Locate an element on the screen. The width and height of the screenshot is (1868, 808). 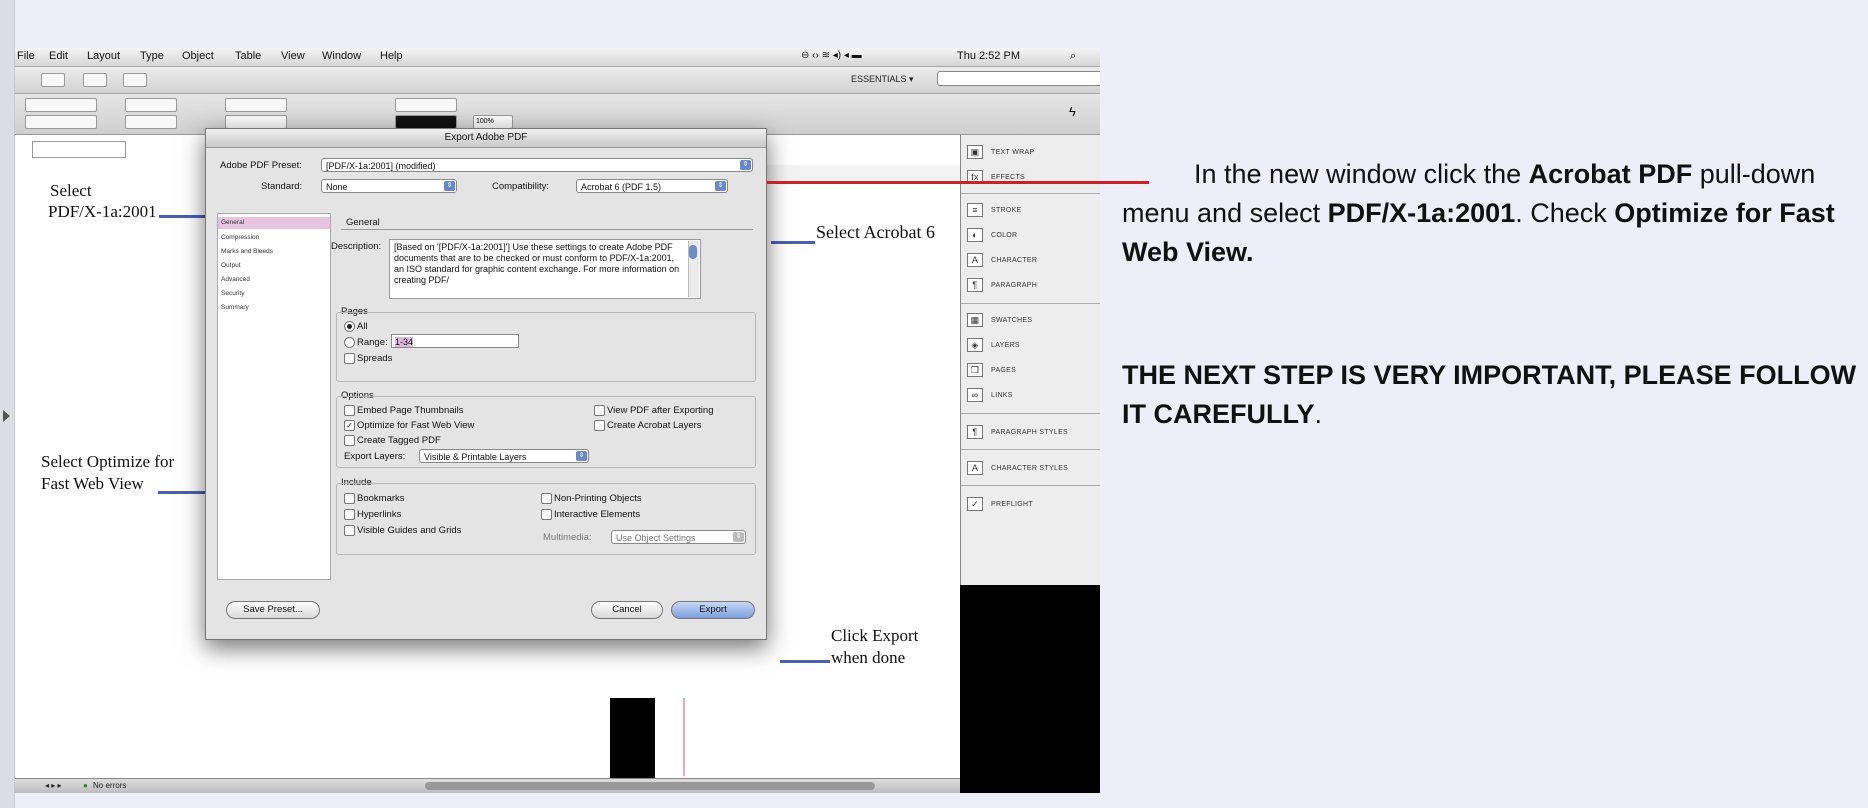
character-styles-icon: A is located at coordinates (975, 468).